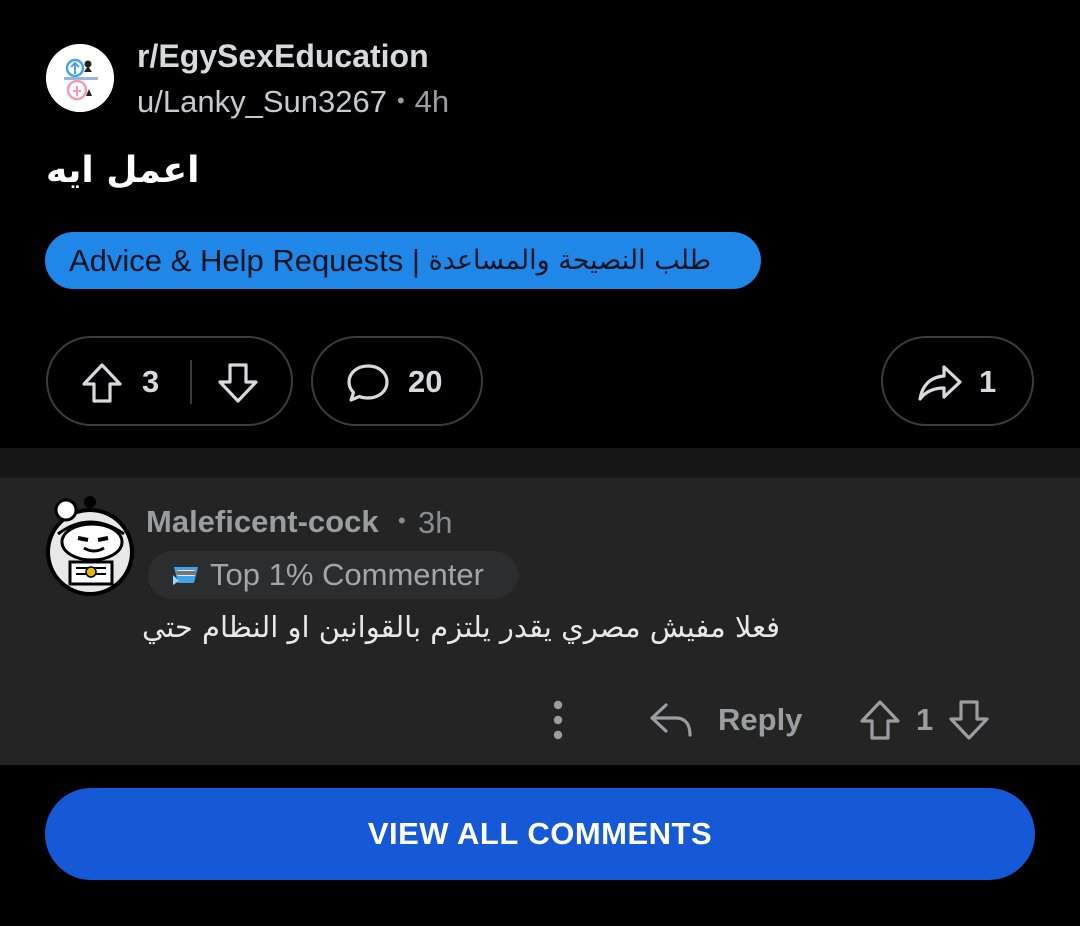 The image size is (1080, 926). Describe the element at coordinates (283, 56) in the screenshot. I see `subreddit-name: r/EgySexEducation` at that location.